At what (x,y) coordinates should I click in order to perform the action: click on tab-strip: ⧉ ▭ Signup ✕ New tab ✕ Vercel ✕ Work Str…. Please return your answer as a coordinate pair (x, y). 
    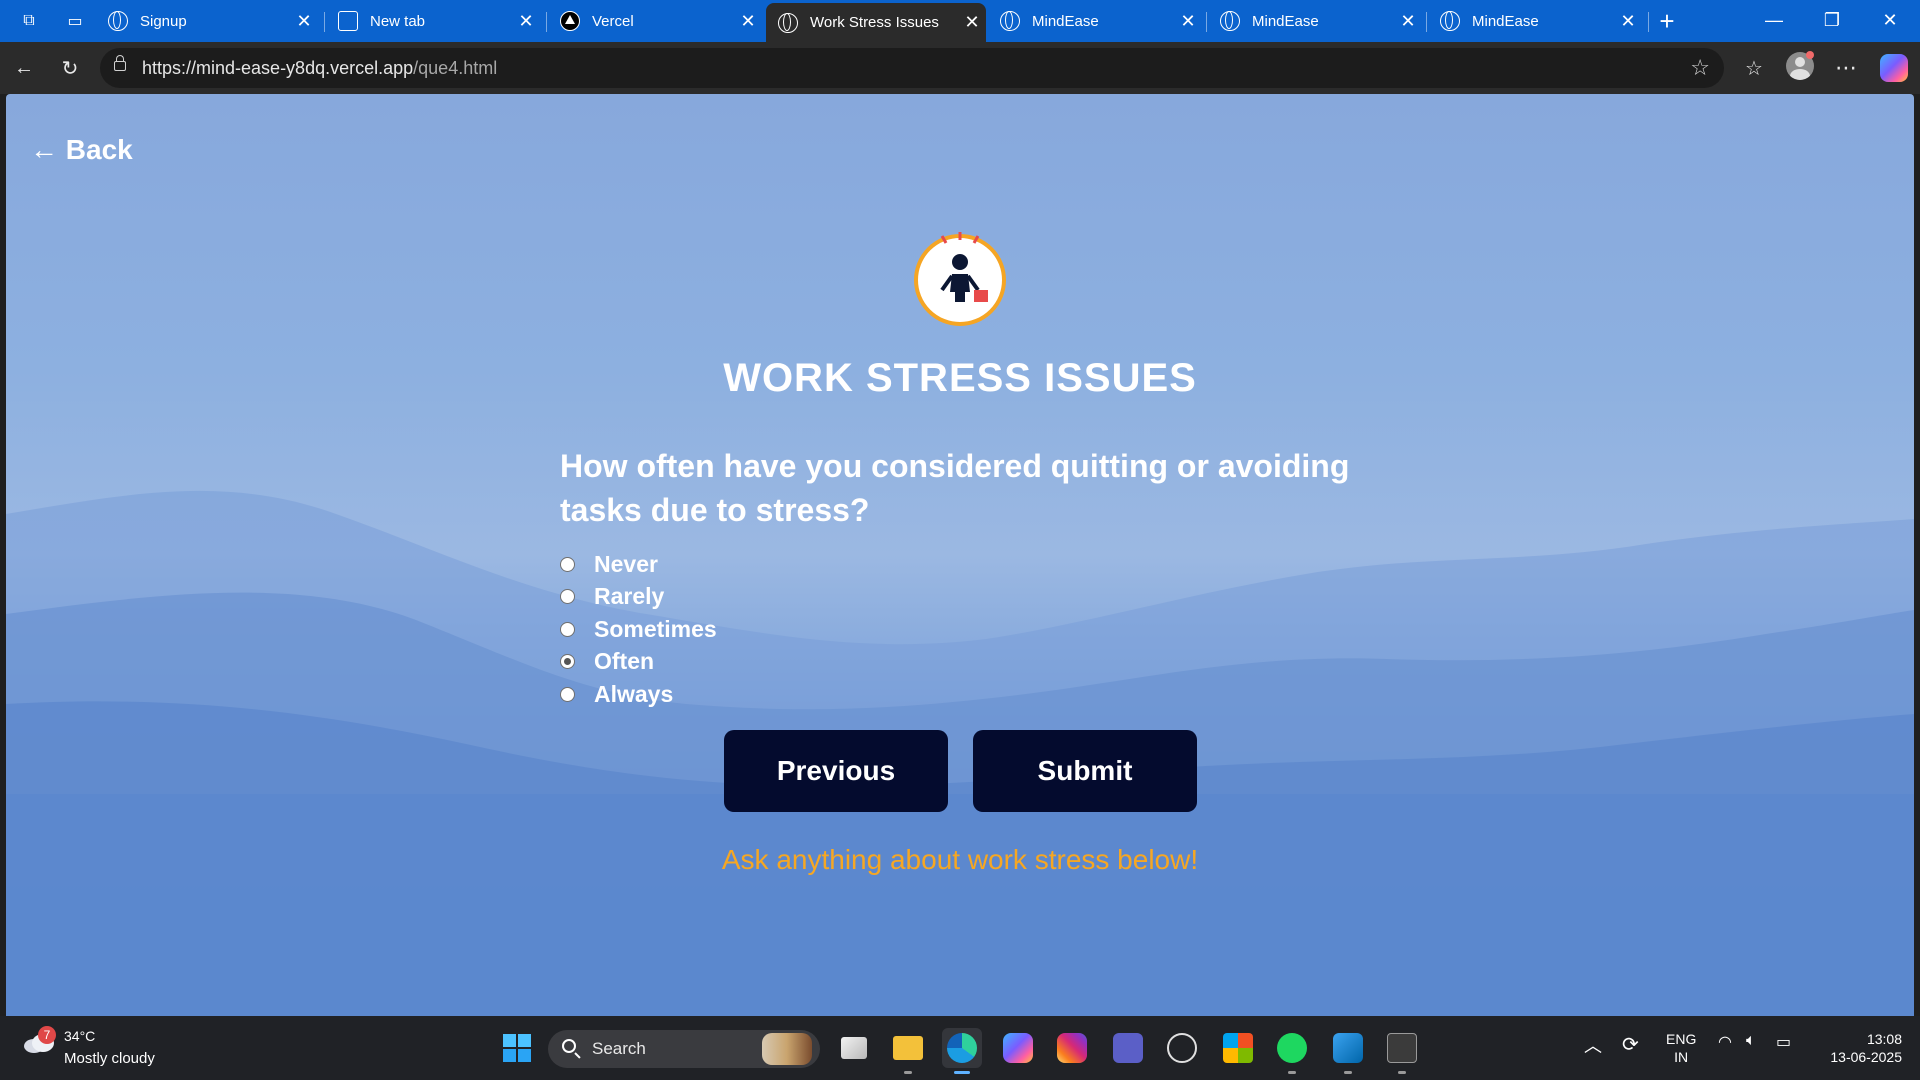
    Looking at the image, I should click on (960, 21).